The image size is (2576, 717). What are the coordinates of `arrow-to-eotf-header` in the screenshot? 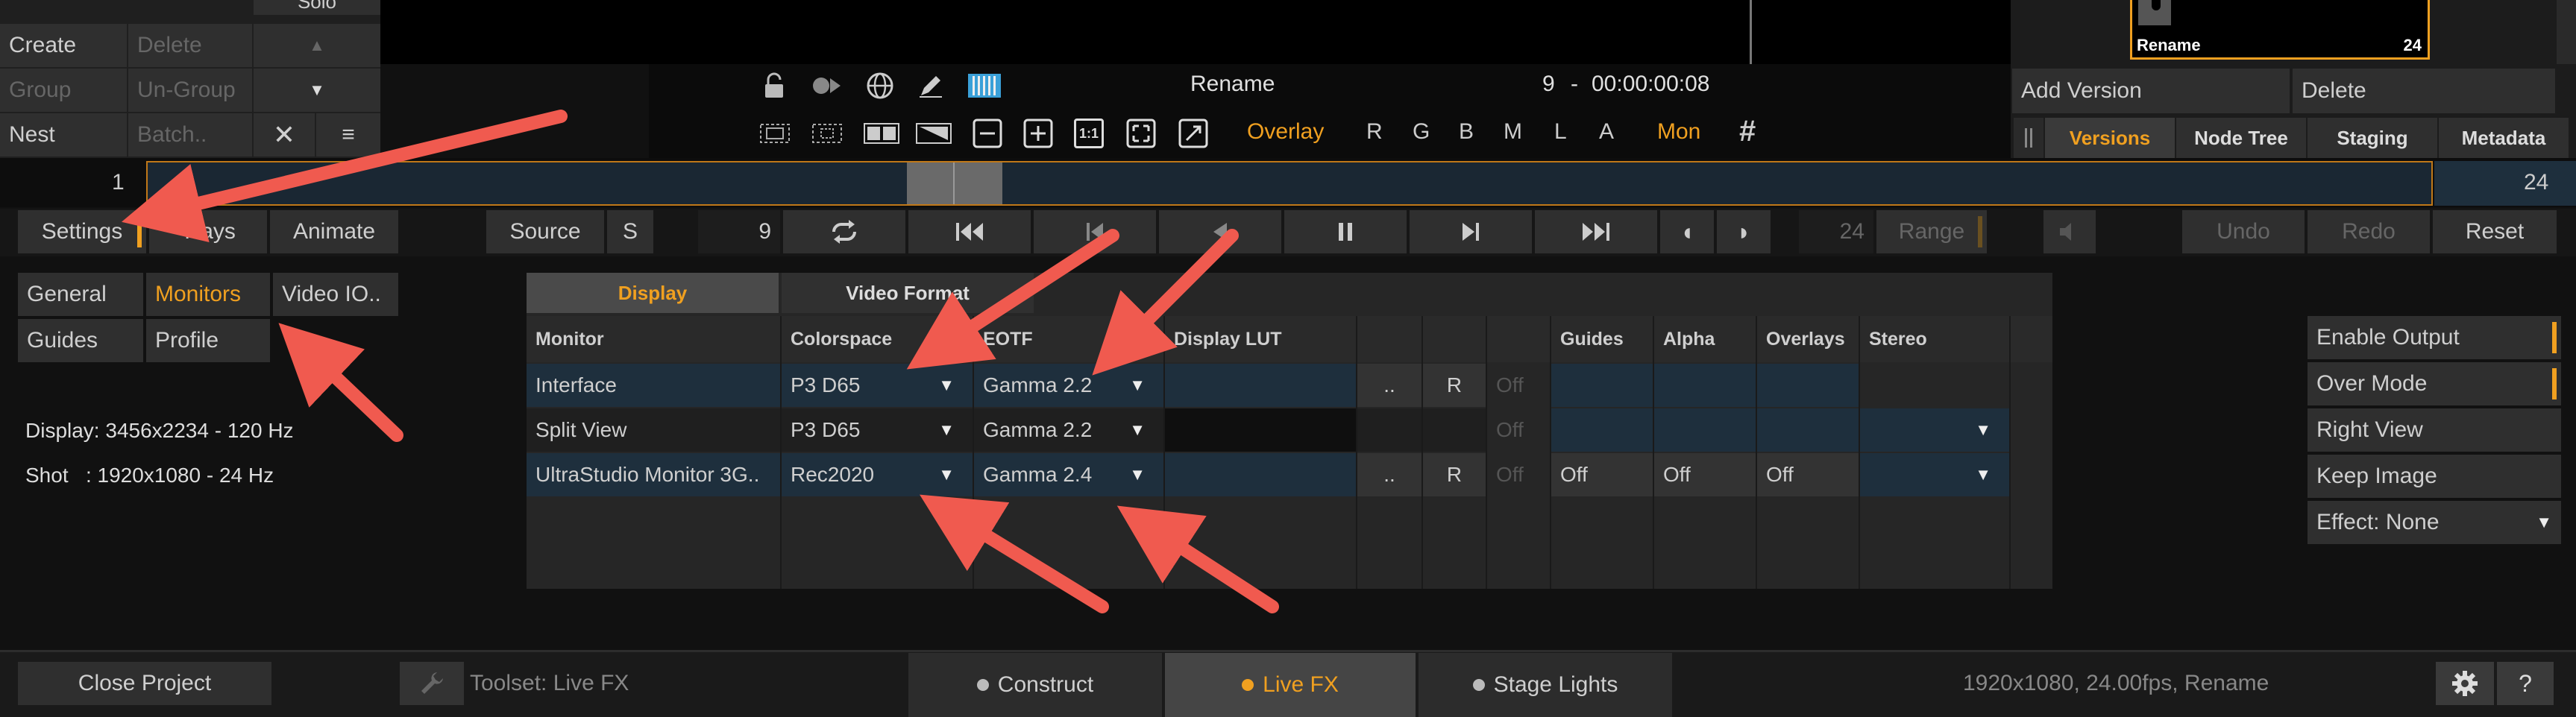 It's located at (1166, 303).